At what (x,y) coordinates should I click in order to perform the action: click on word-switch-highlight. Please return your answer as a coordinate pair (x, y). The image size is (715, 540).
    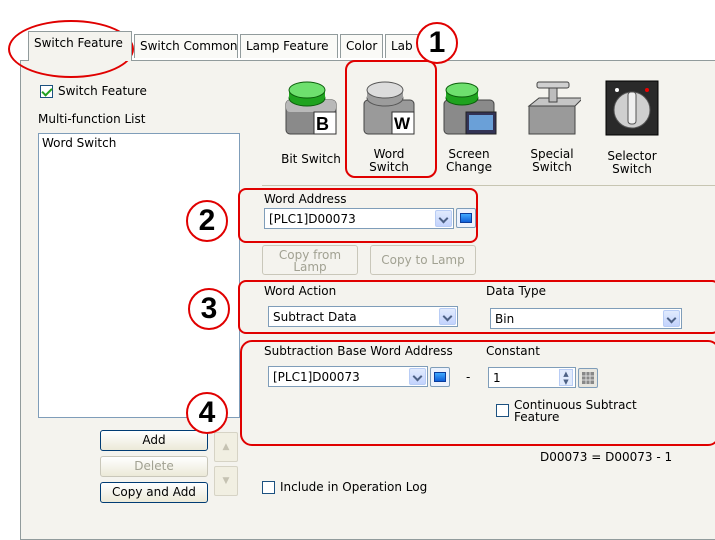
    Looking at the image, I should click on (391, 119).